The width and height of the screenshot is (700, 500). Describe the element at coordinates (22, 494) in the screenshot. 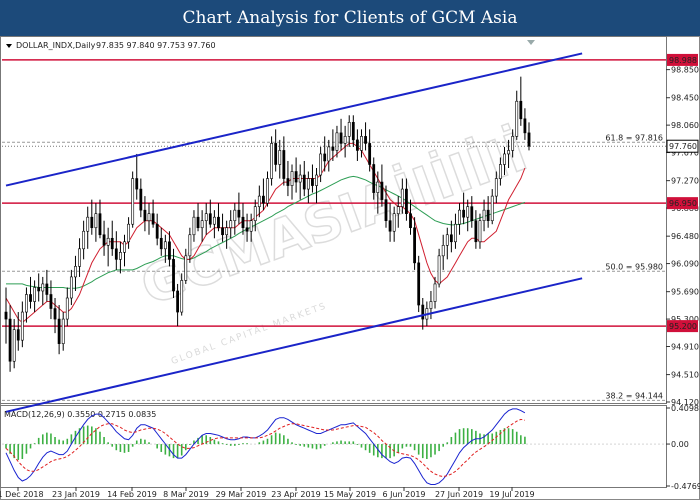

I see `time-tick-label: 31 Dec 2018` at that location.